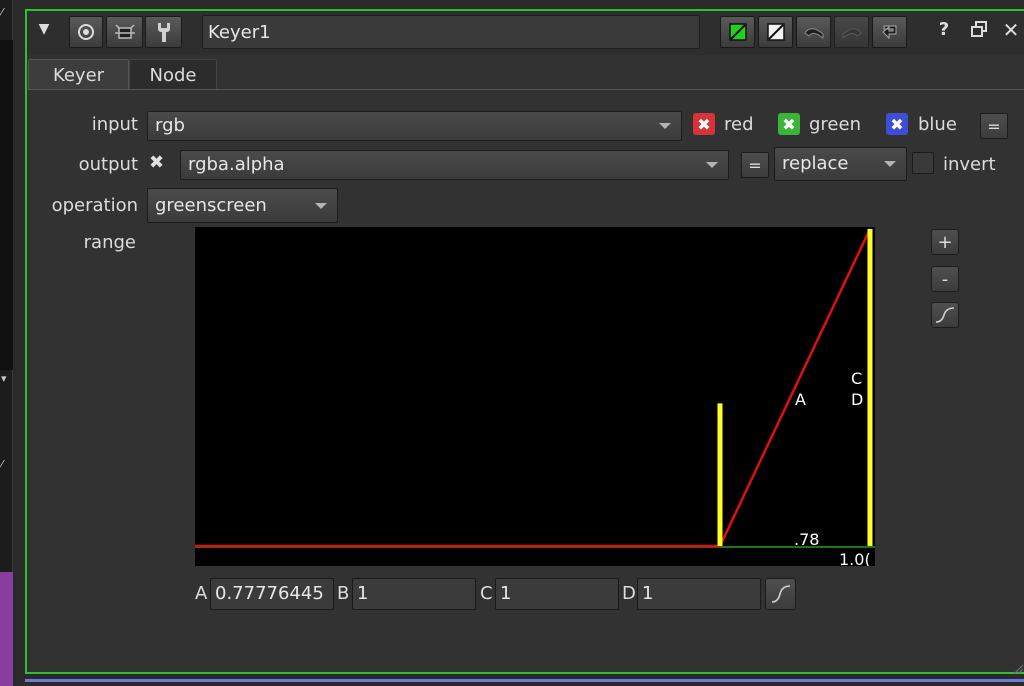 Image resolution: width=1024 pixels, height=686 pixels. I want to click on input-channel-value: rgb, so click(170, 125).